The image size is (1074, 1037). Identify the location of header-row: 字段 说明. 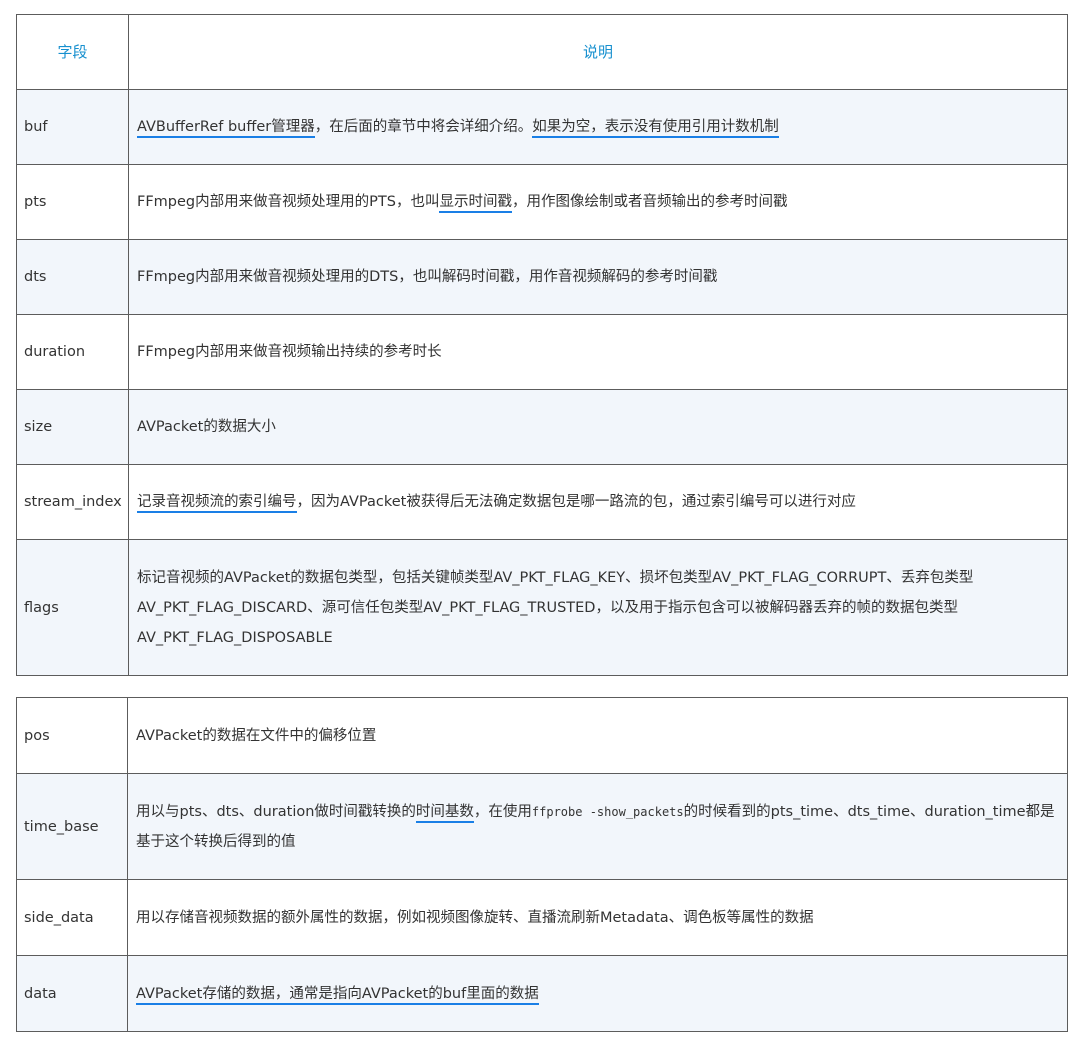
(542, 52).